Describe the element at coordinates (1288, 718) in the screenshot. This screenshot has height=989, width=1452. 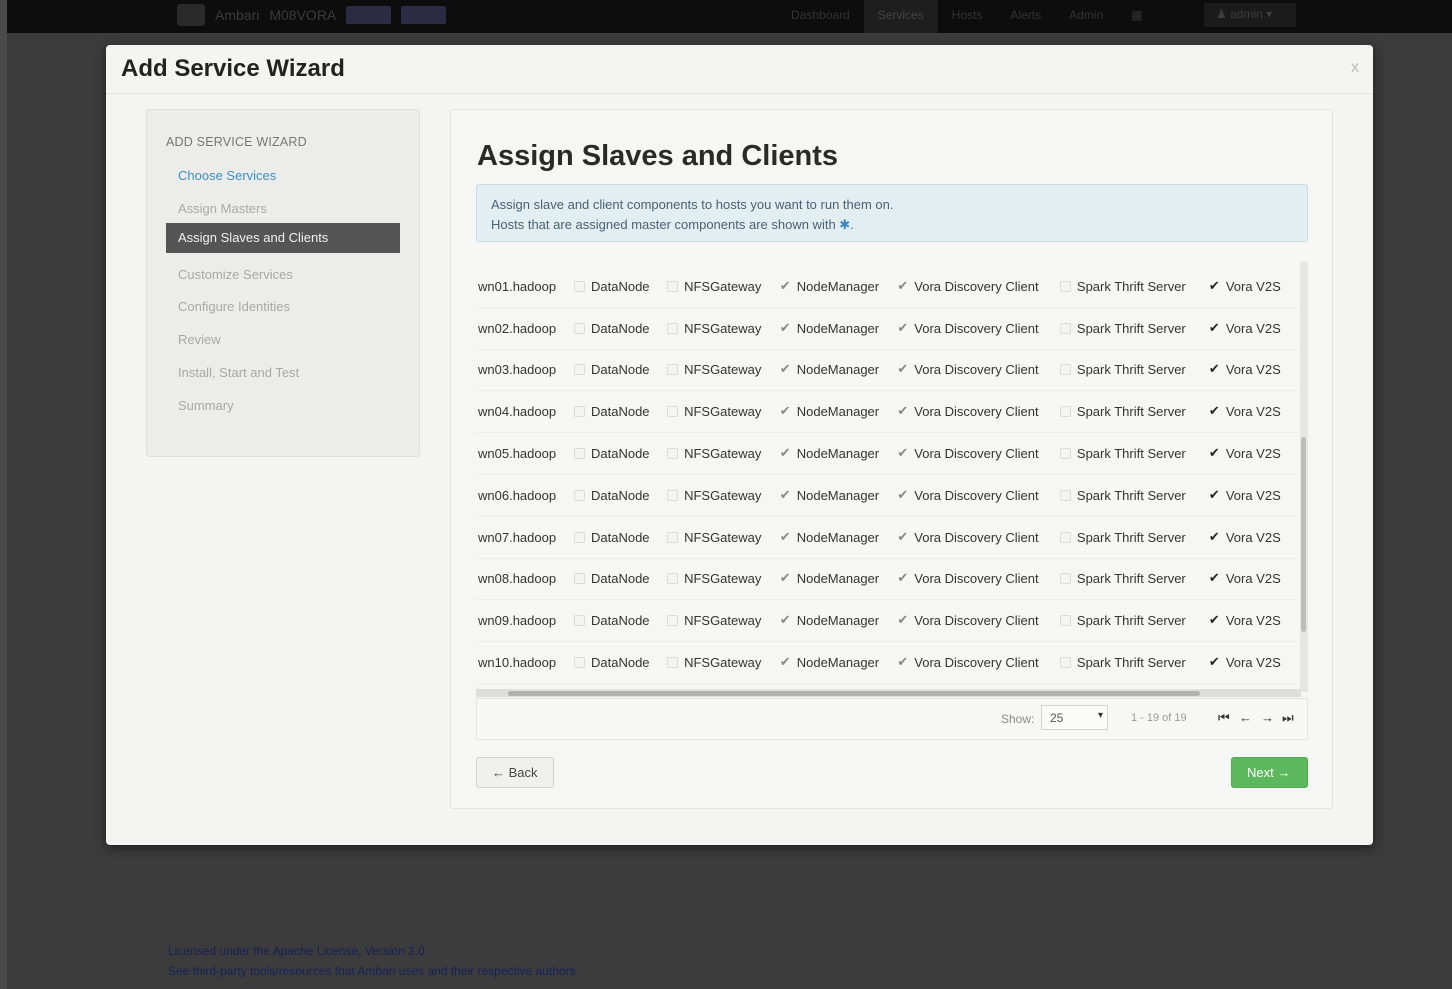
I see `last-page-icon: ⏭` at that location.